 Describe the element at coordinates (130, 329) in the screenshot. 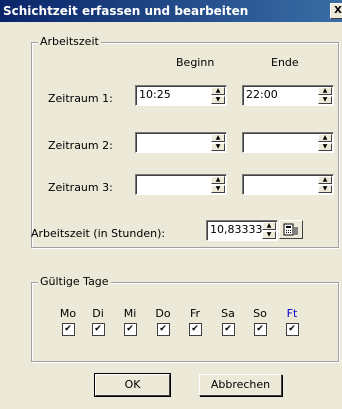

I see `day-mi-checkbox: ✔` at that location.